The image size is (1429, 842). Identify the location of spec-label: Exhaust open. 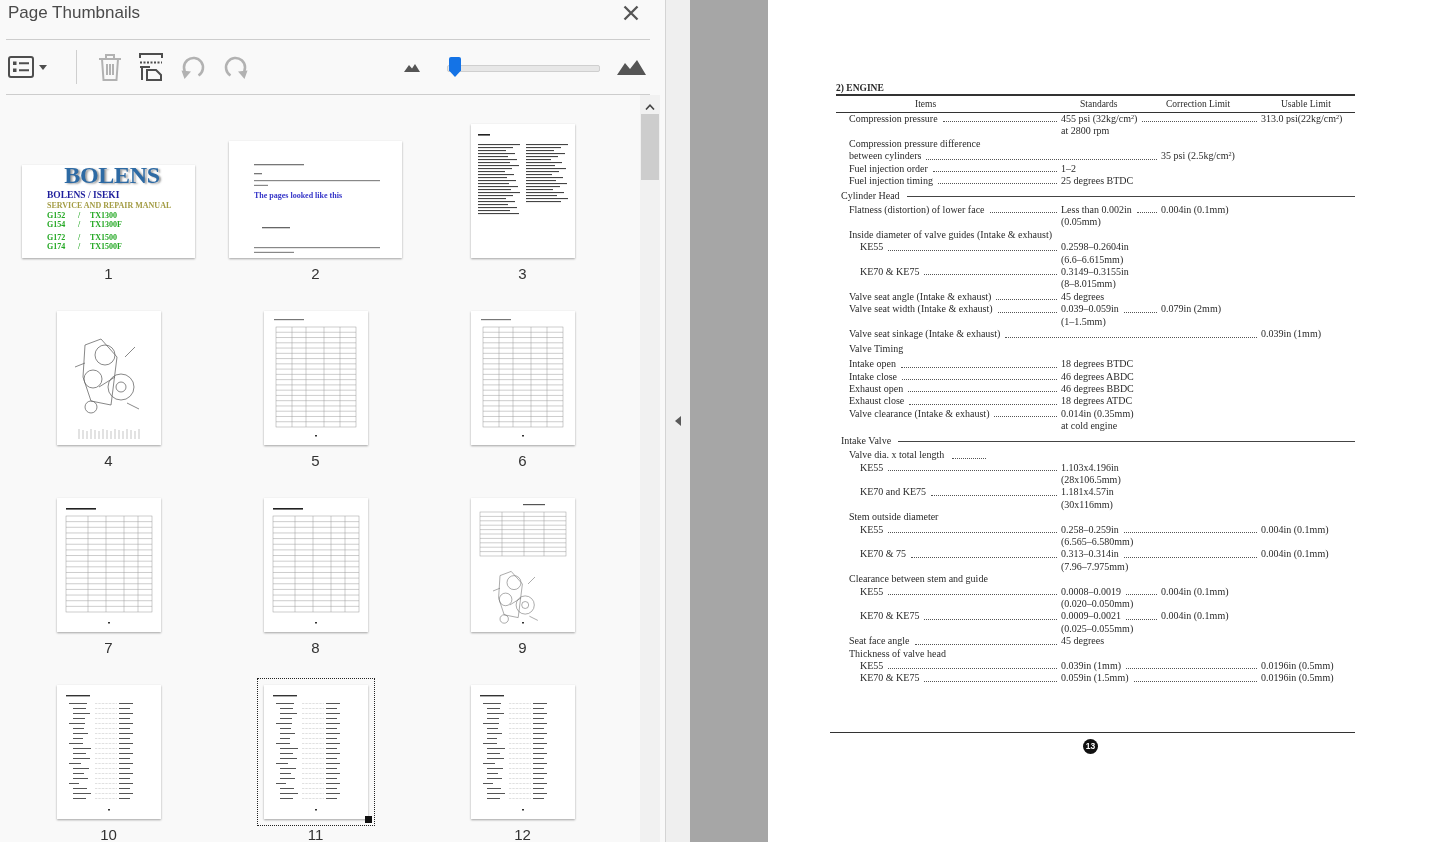
(876, 389).